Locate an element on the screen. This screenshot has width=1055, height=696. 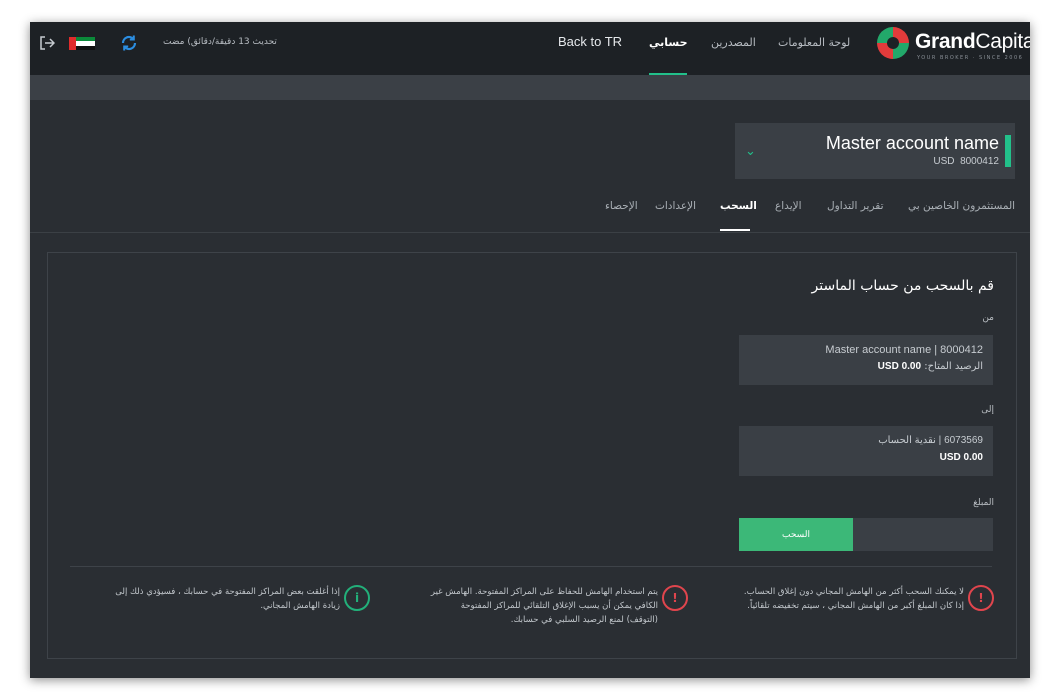
tab-deposit: الإيداع is located at coordinates (788, 206).